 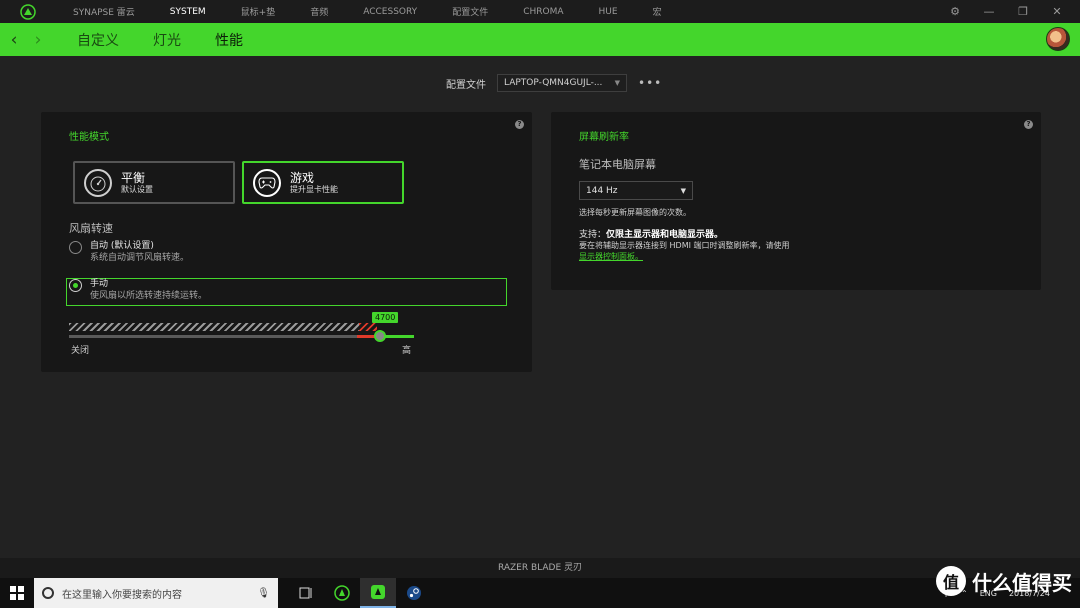 I want to click on refresh-rate-hint: 选择每秒更新屏幕图像的次数。, so click(x=635, y=212).